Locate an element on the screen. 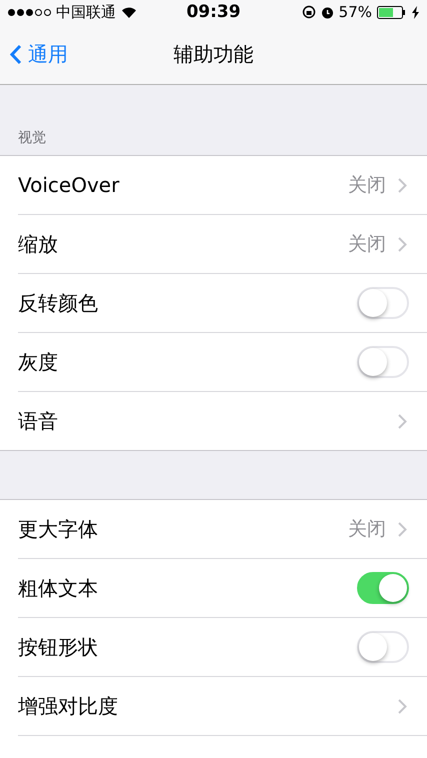 This screenshot has height=758, width=427. wifi-icon is located at coordinates (129, 12).